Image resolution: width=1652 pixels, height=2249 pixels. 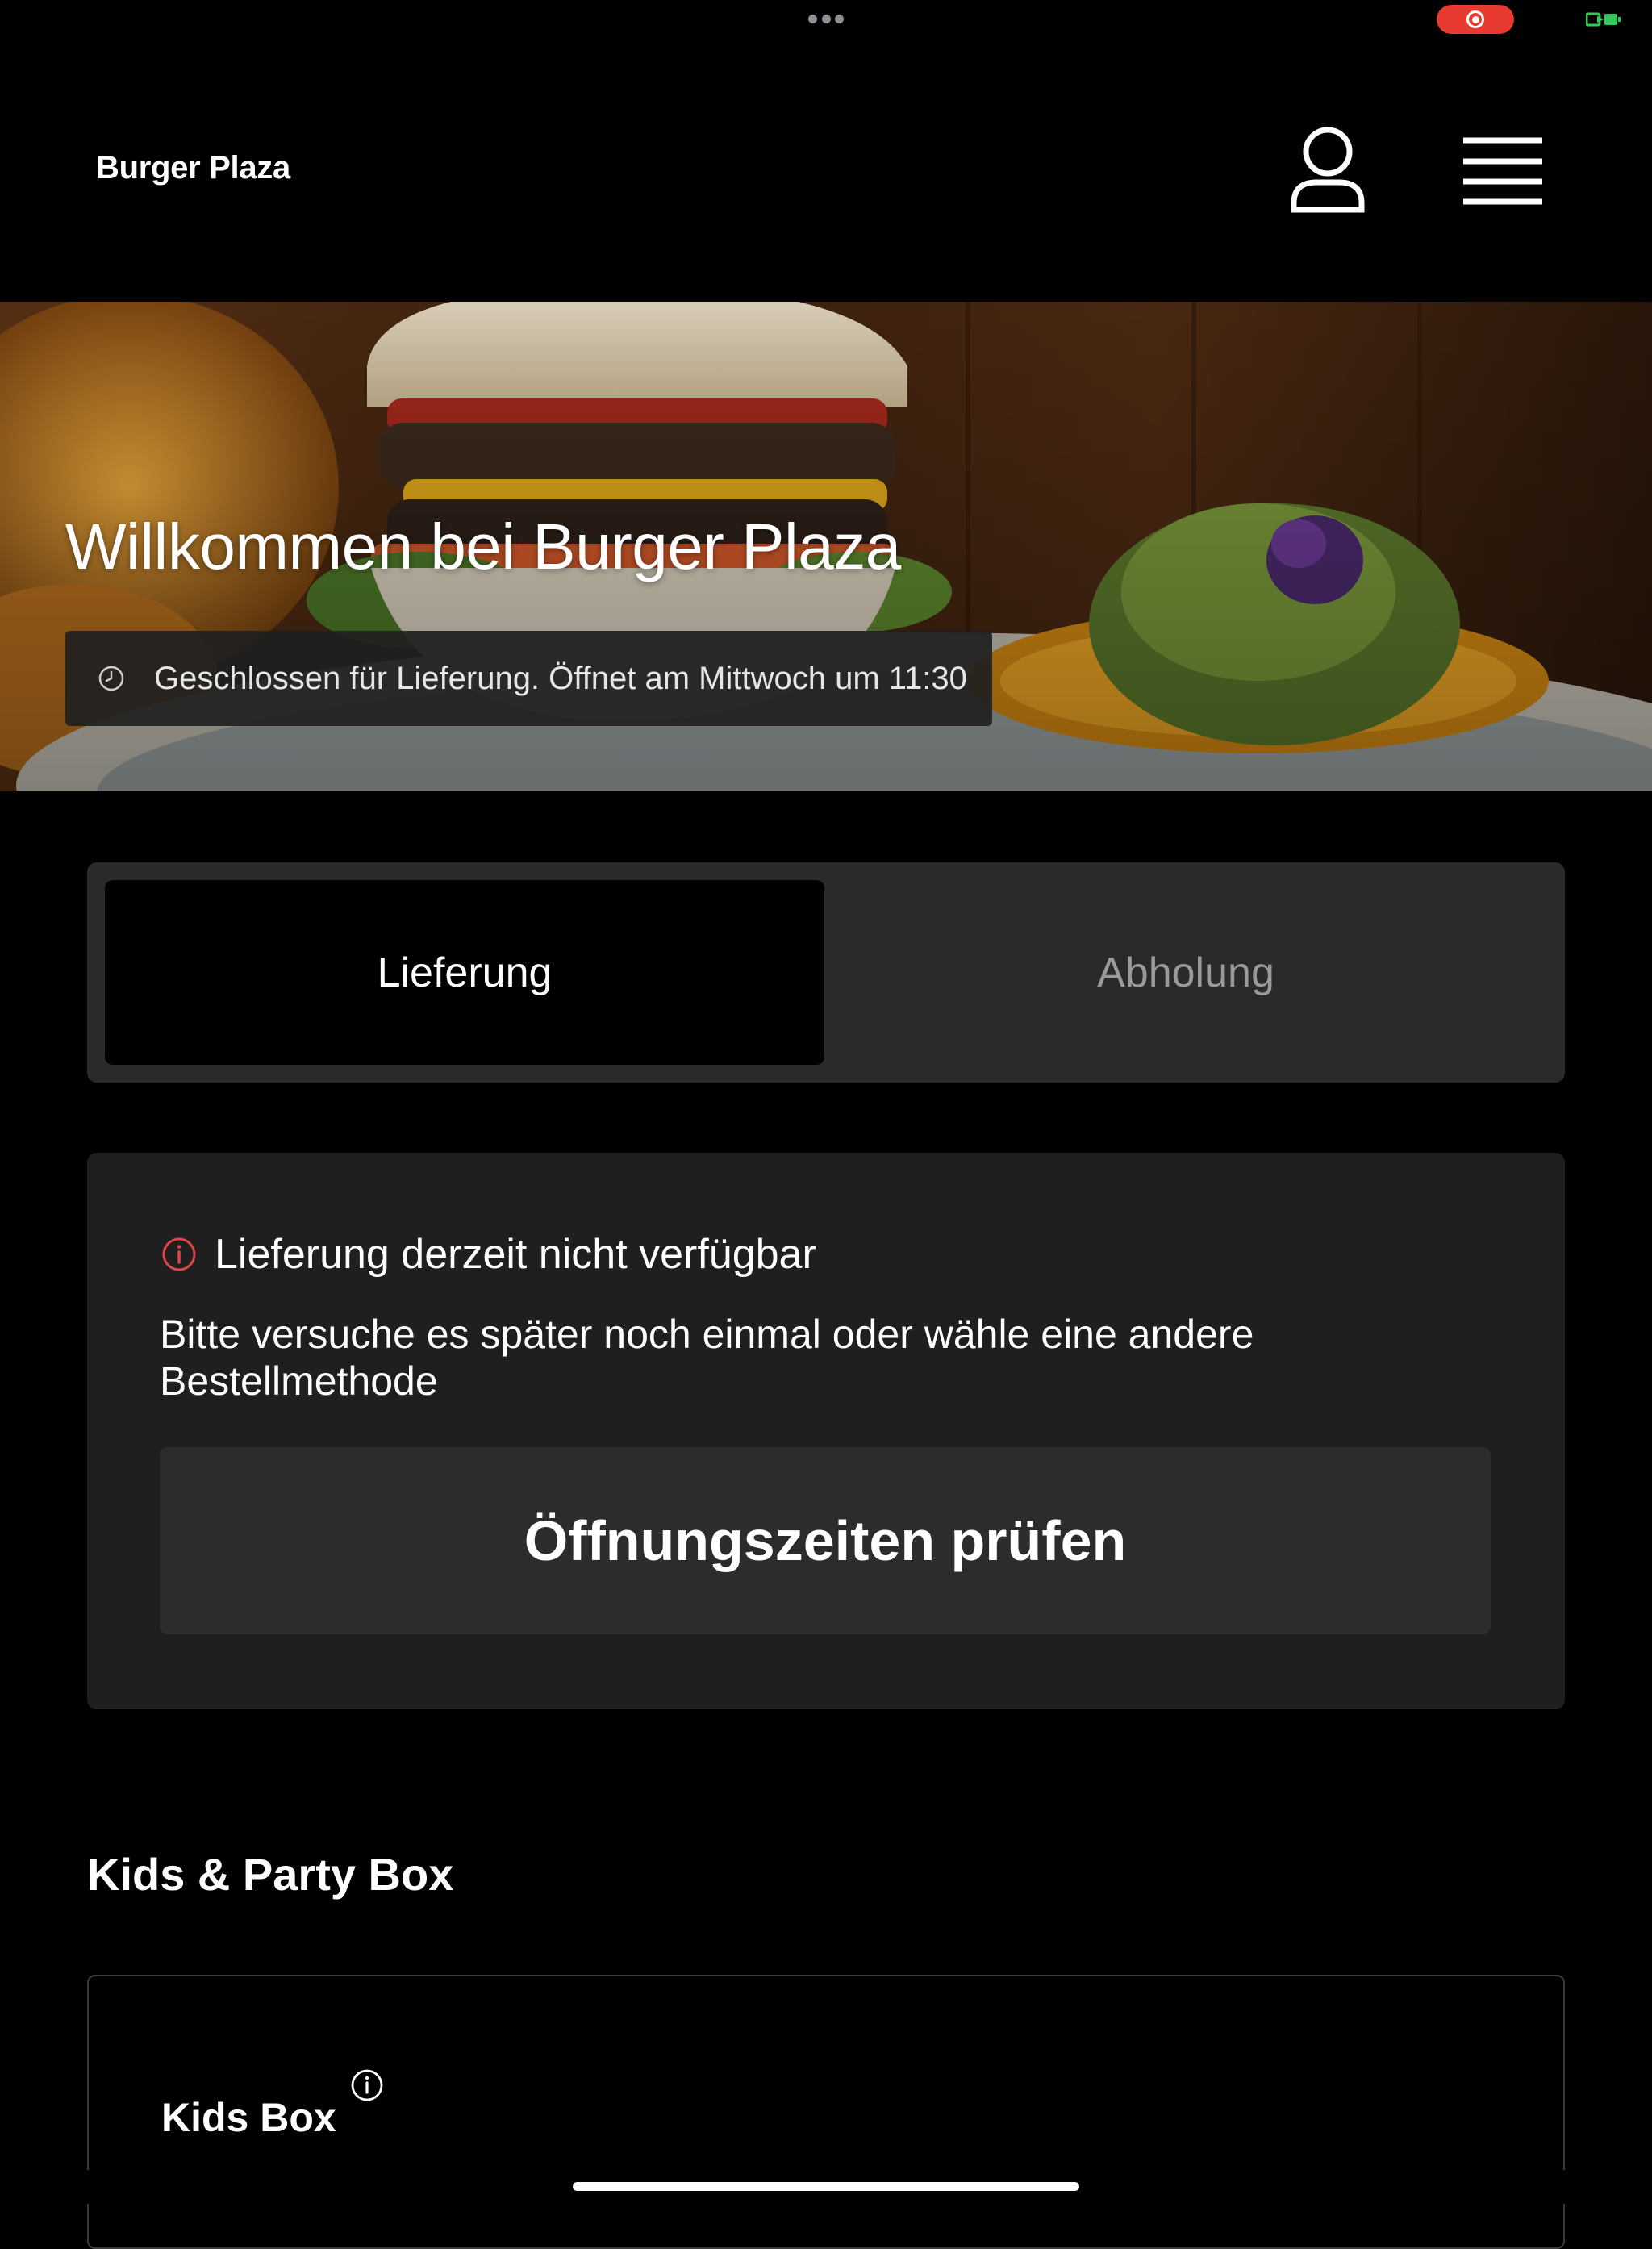 I want to click on notice-heading: Lieferung derzeit nicht verfügbar, so click(x=488, y=1254).